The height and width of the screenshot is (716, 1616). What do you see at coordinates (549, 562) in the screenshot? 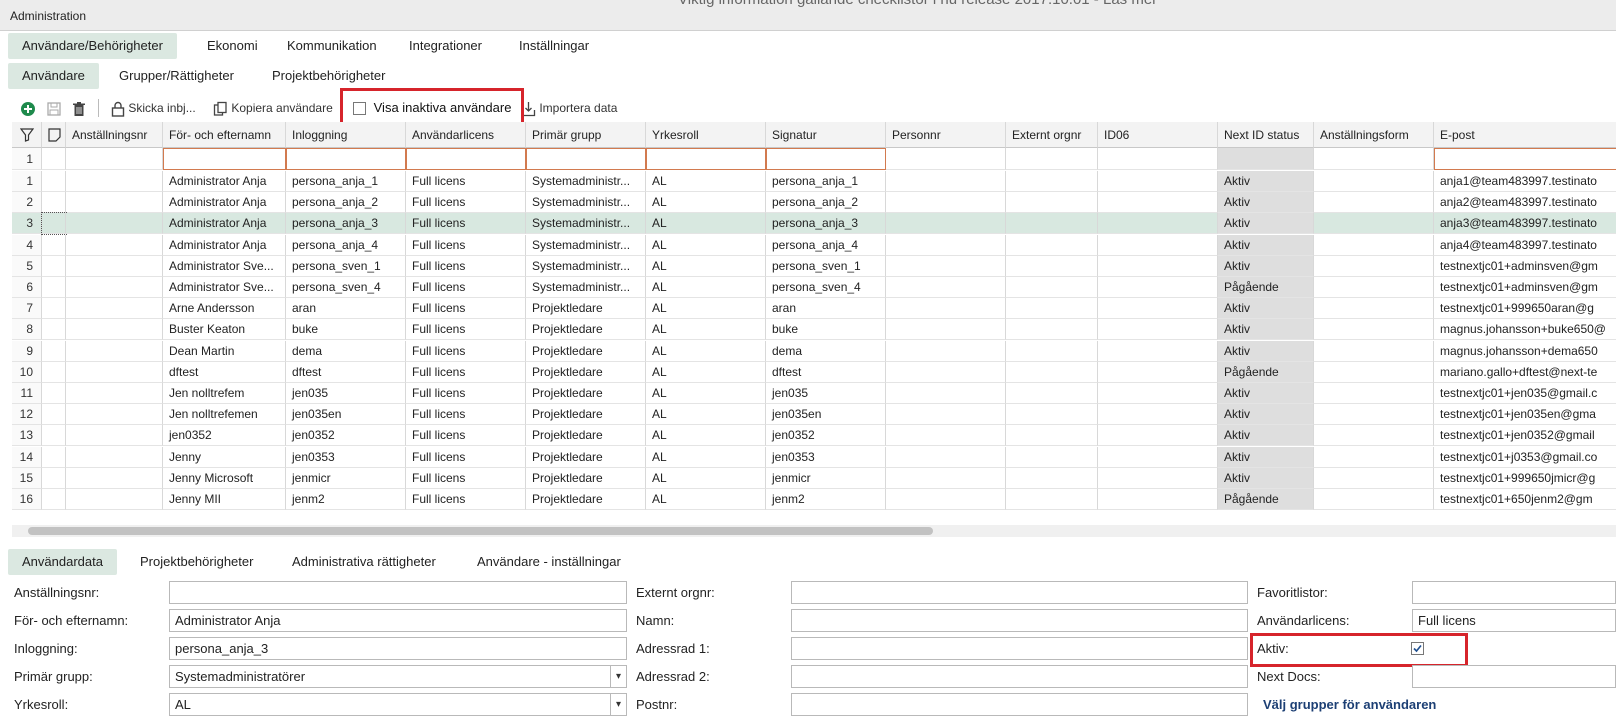
I see `tab-anvandare-installningar: Användare - inställningar` at bounding box center [549, 562].